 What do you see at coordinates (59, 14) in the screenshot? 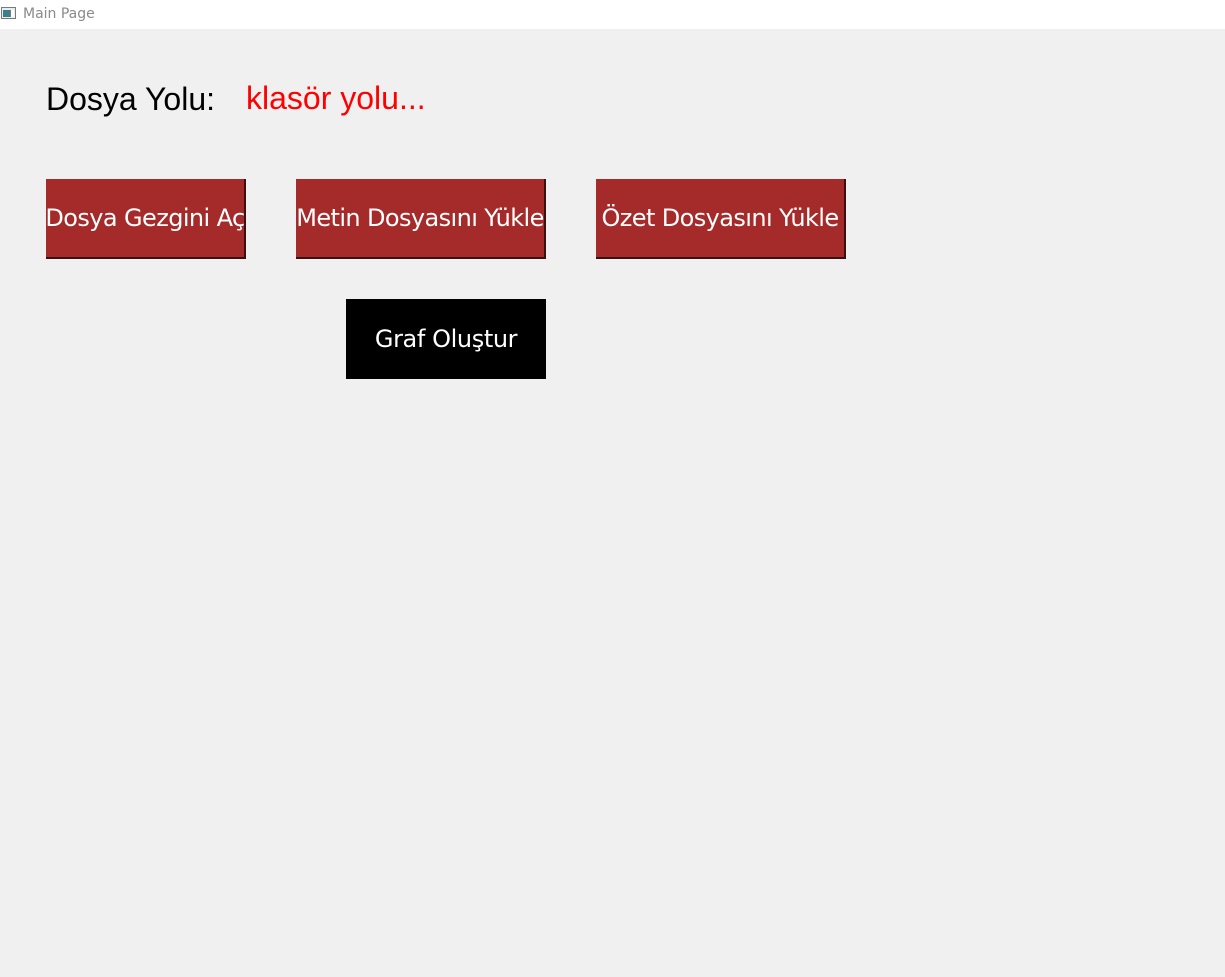
I see `window-title: Main Page` at bounding box center [59, 14].